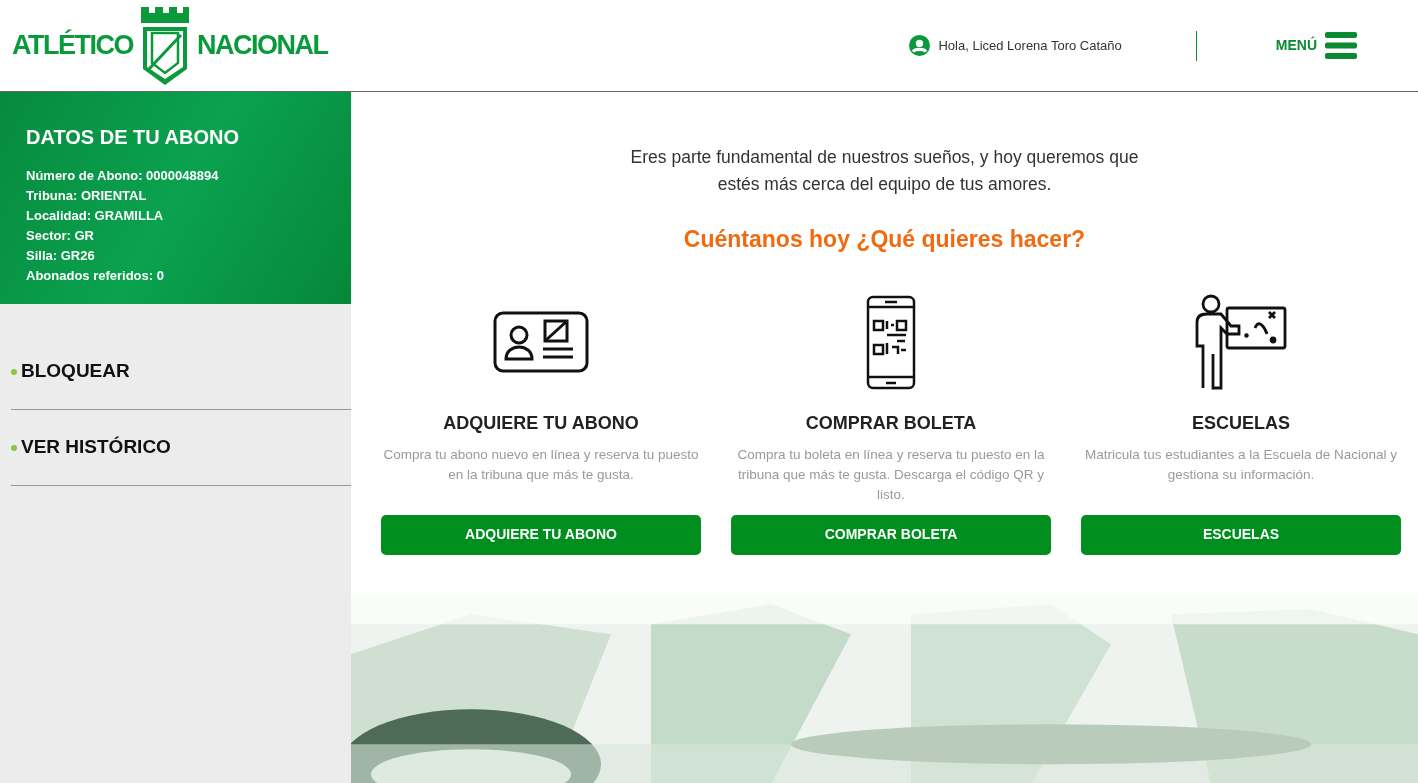 Image resolution: width=1418 pixels, height=783 pixels. Describe the element at coordinates (87, 196) in the screenshot. I see `subscription-detail: Tribuna: ORIENTAL` at that location.